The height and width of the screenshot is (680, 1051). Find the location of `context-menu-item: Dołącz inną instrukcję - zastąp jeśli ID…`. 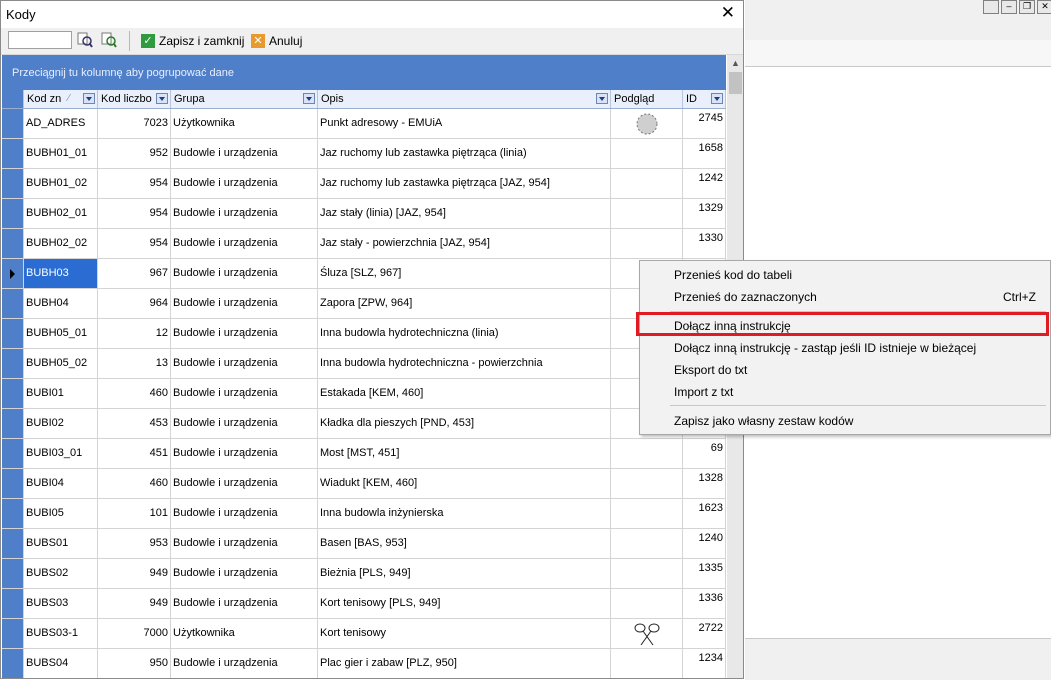

context-menu-item: Dołącz inną instrukcję - zastąp jeśli ID… is located at coordinates (845, 348).